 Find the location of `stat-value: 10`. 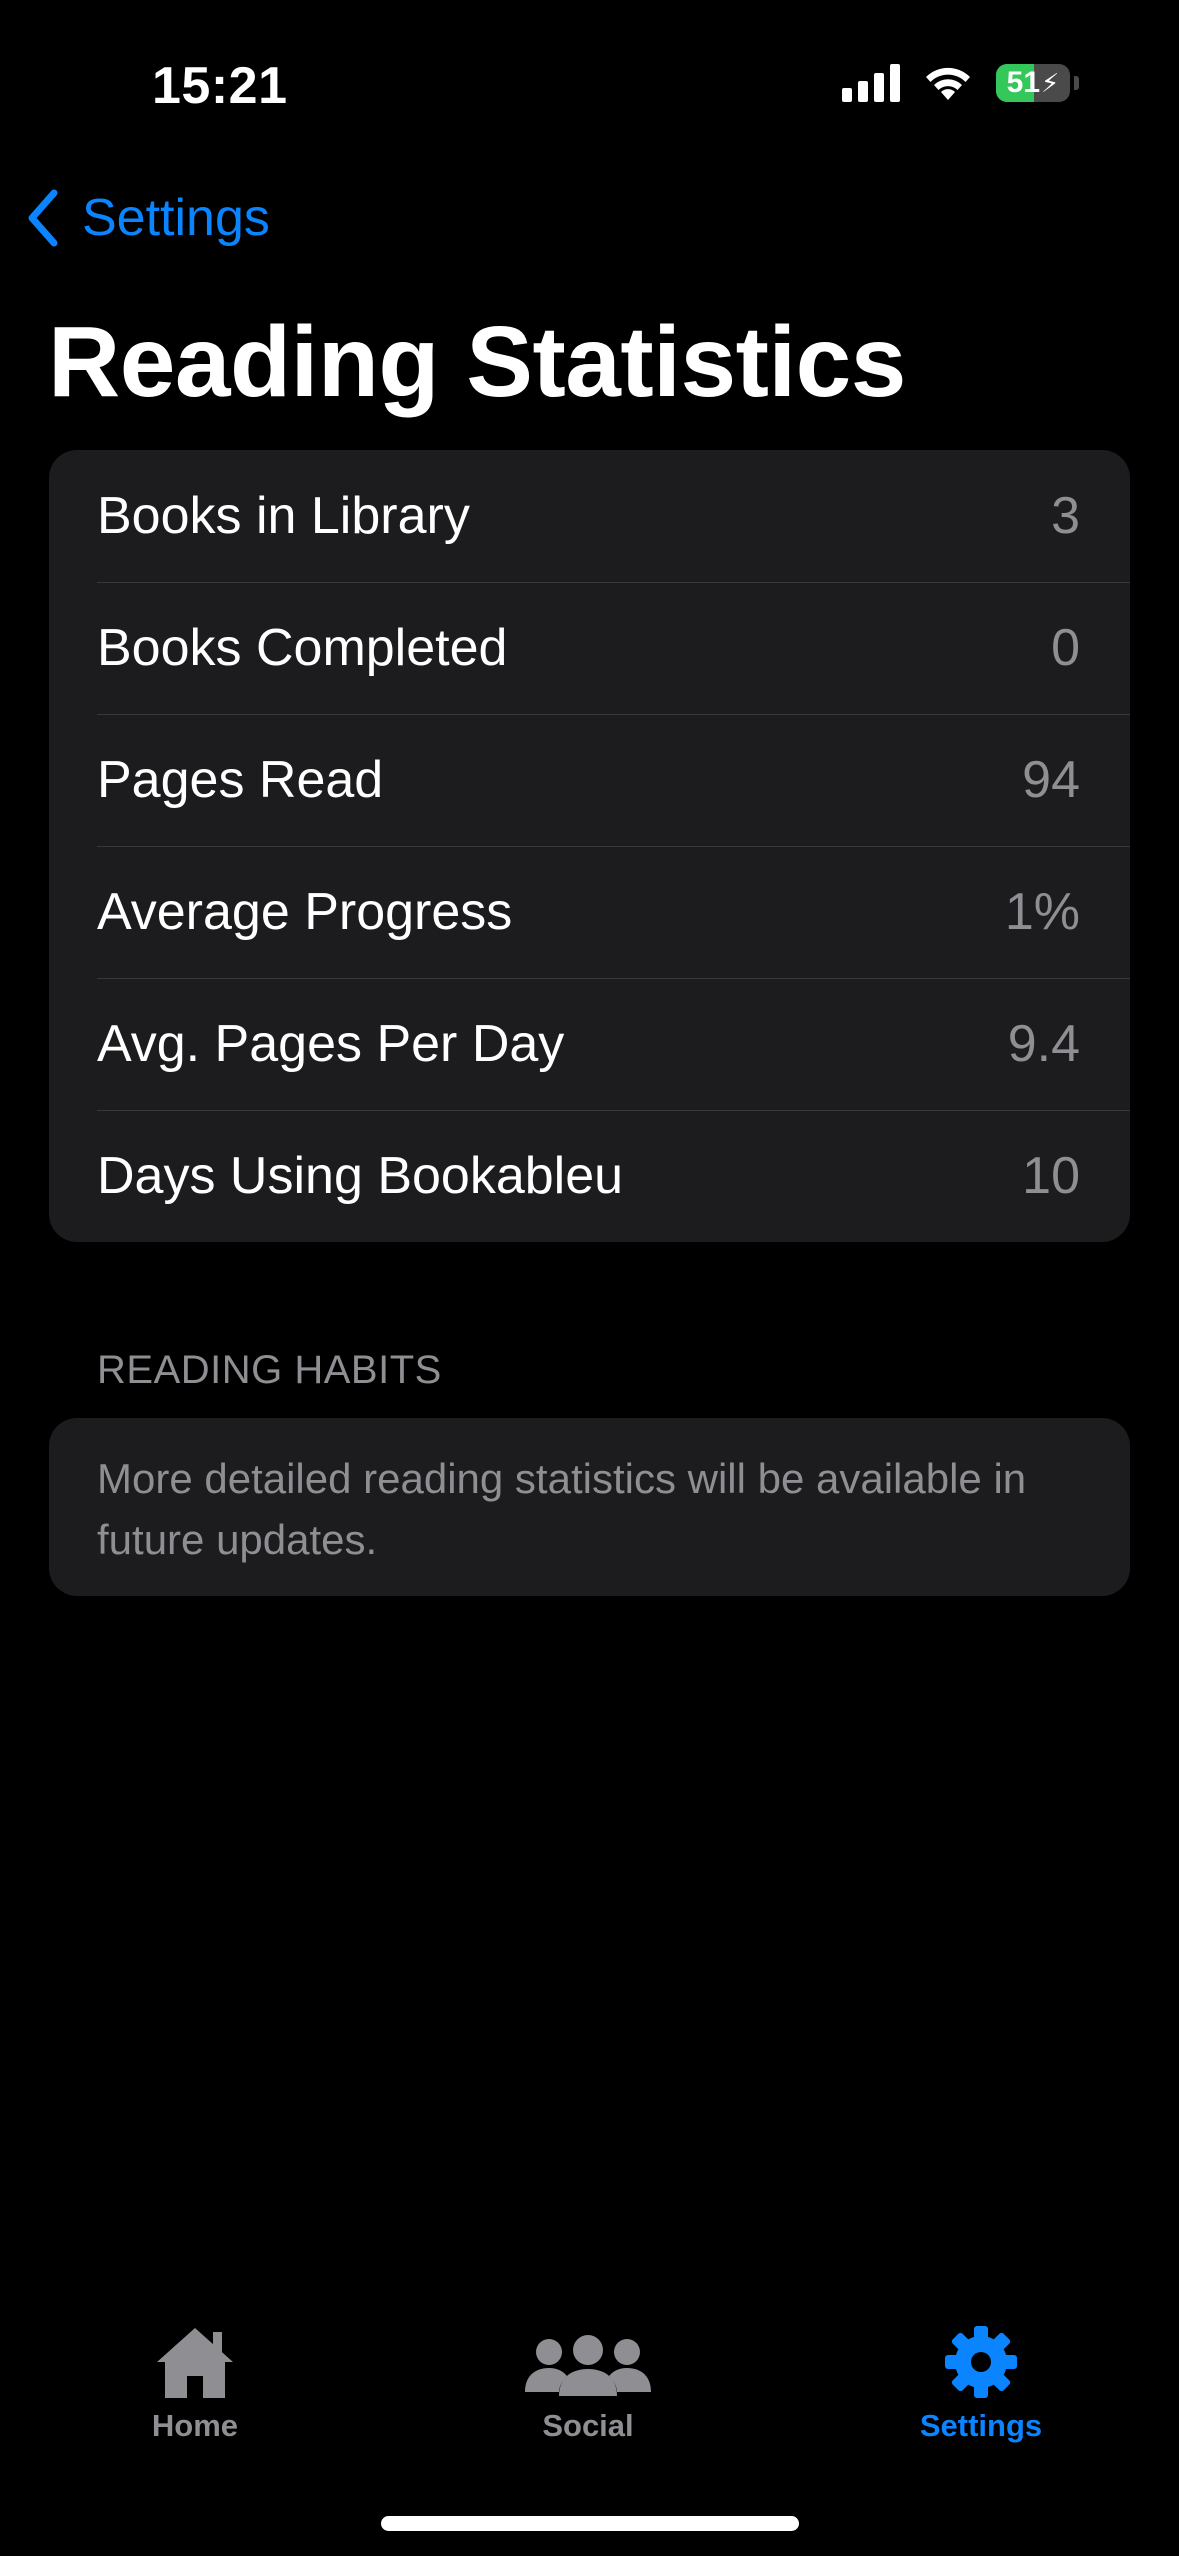

stat-value: 10 is located at coordinates (1051, 1176).